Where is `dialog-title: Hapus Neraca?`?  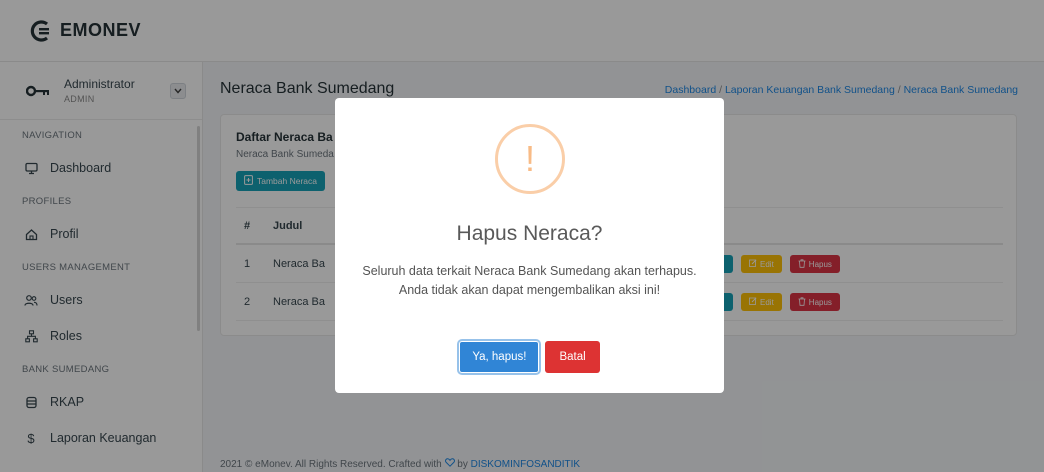 dialog-title: Hapus Neraca? is located at coordinates (529, 233).